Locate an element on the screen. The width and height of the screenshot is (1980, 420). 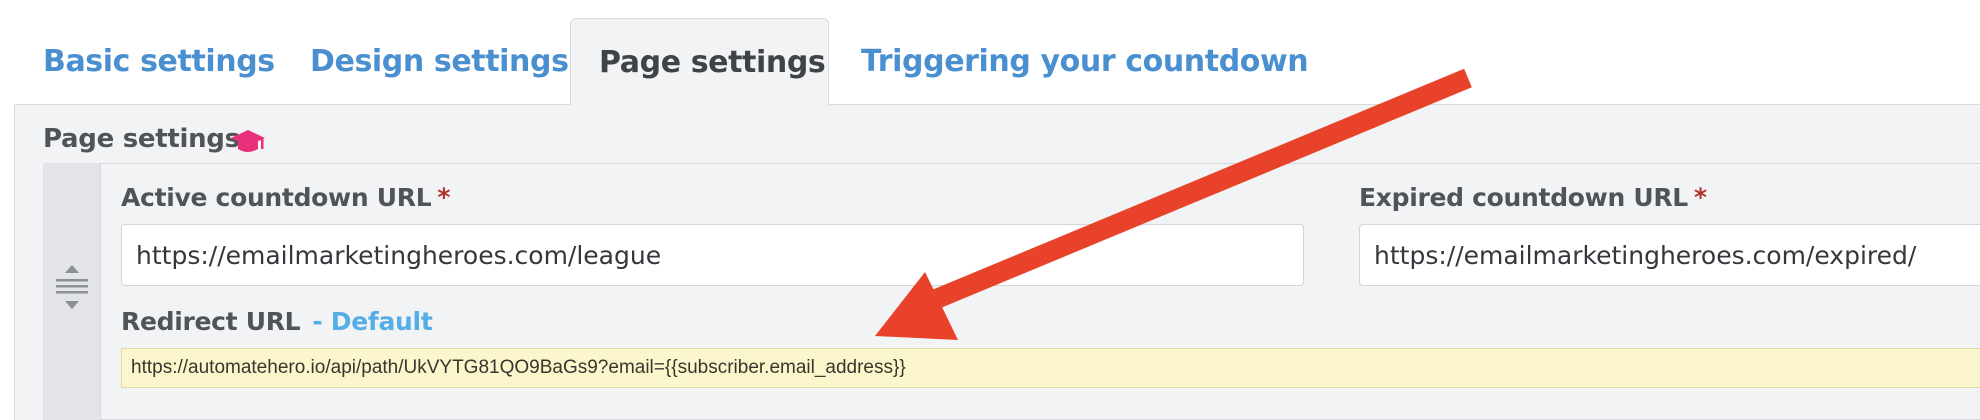
default-tag: - Default is located at coordinates (372, 321).